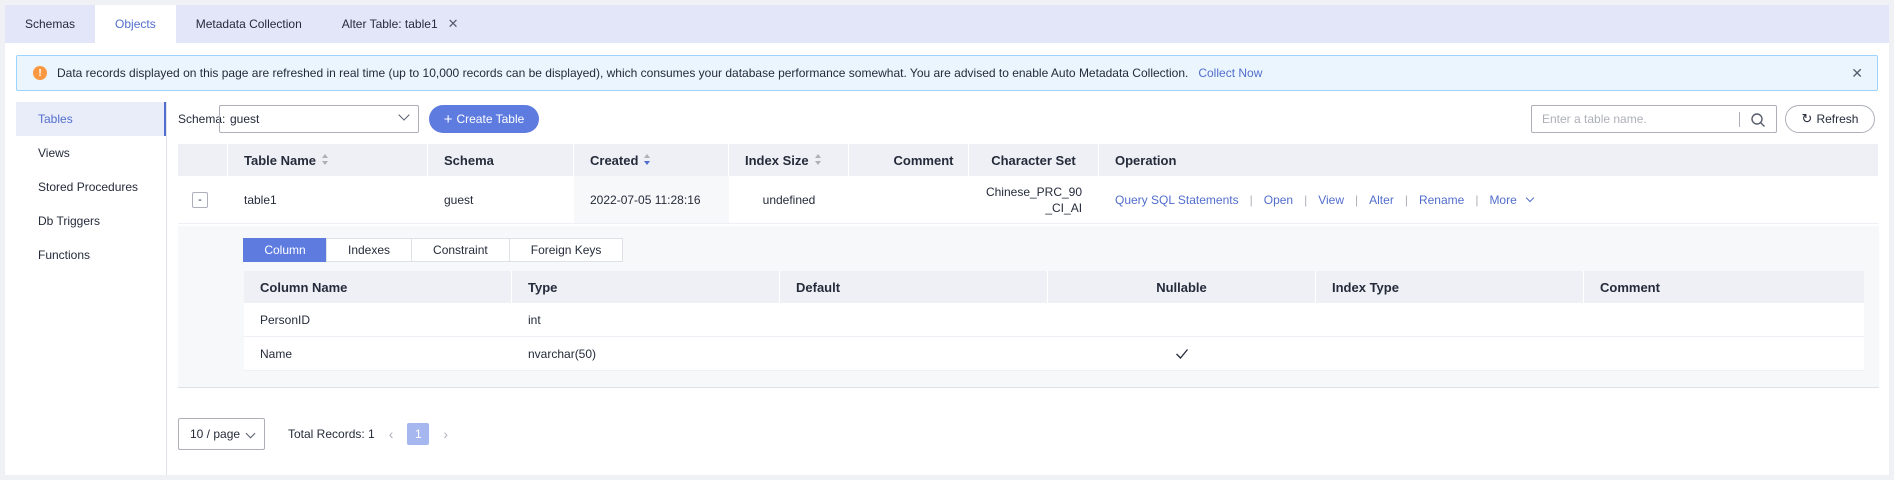 This screenshot has width=1894, height=480. Describe the element at coordinates (389, 24) in the screenshot. I see `tab-label: Alter Table: table1` at that location.